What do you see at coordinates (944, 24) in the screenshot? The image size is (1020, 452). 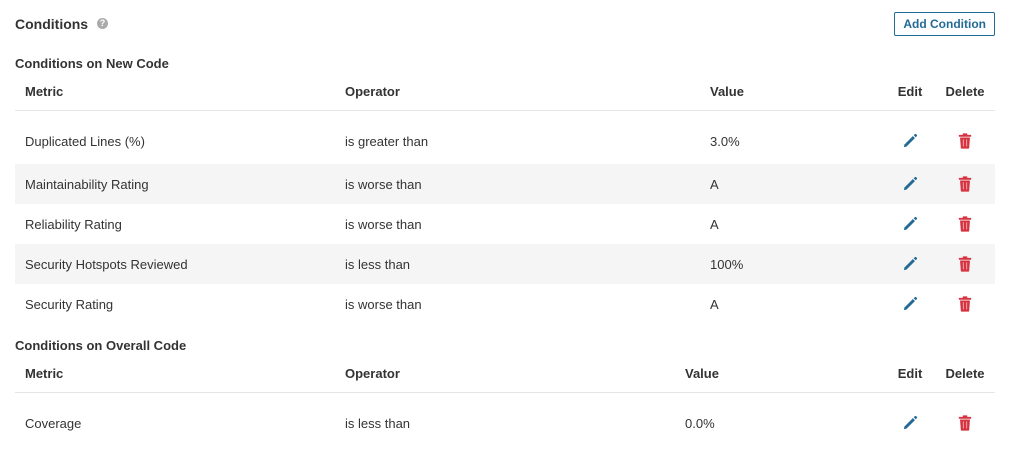 I see `add-condition-button: Add Condition` at bounding box center [944, 24].